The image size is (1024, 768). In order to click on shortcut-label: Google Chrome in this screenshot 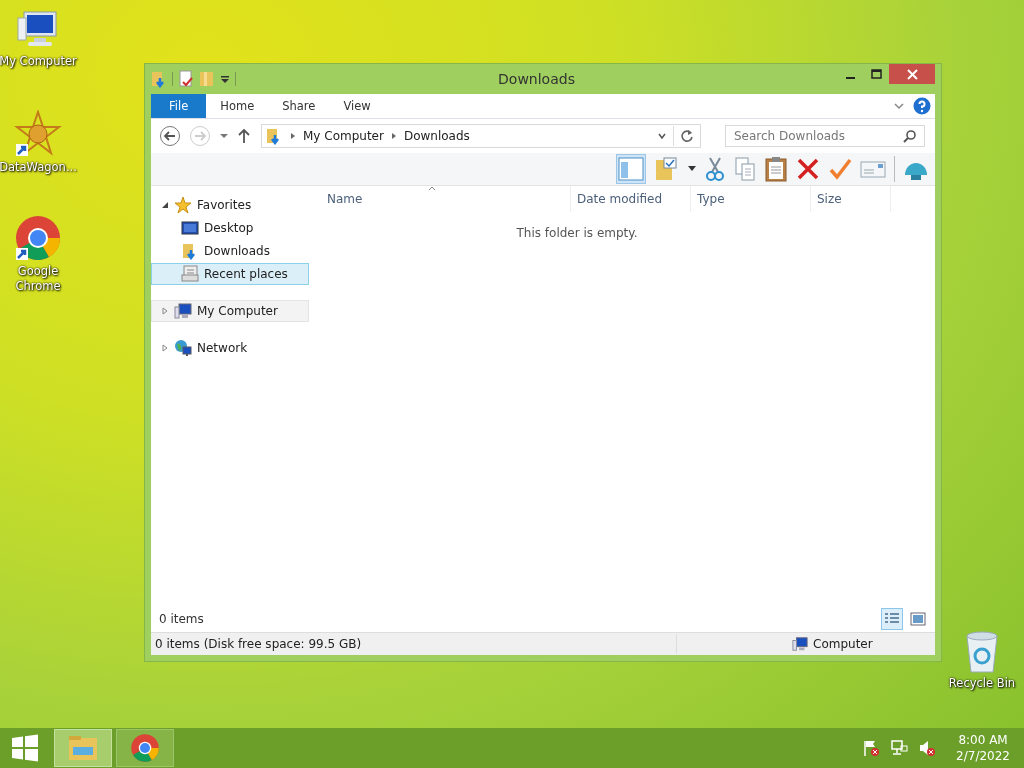, I will do `click(38, 279)`.